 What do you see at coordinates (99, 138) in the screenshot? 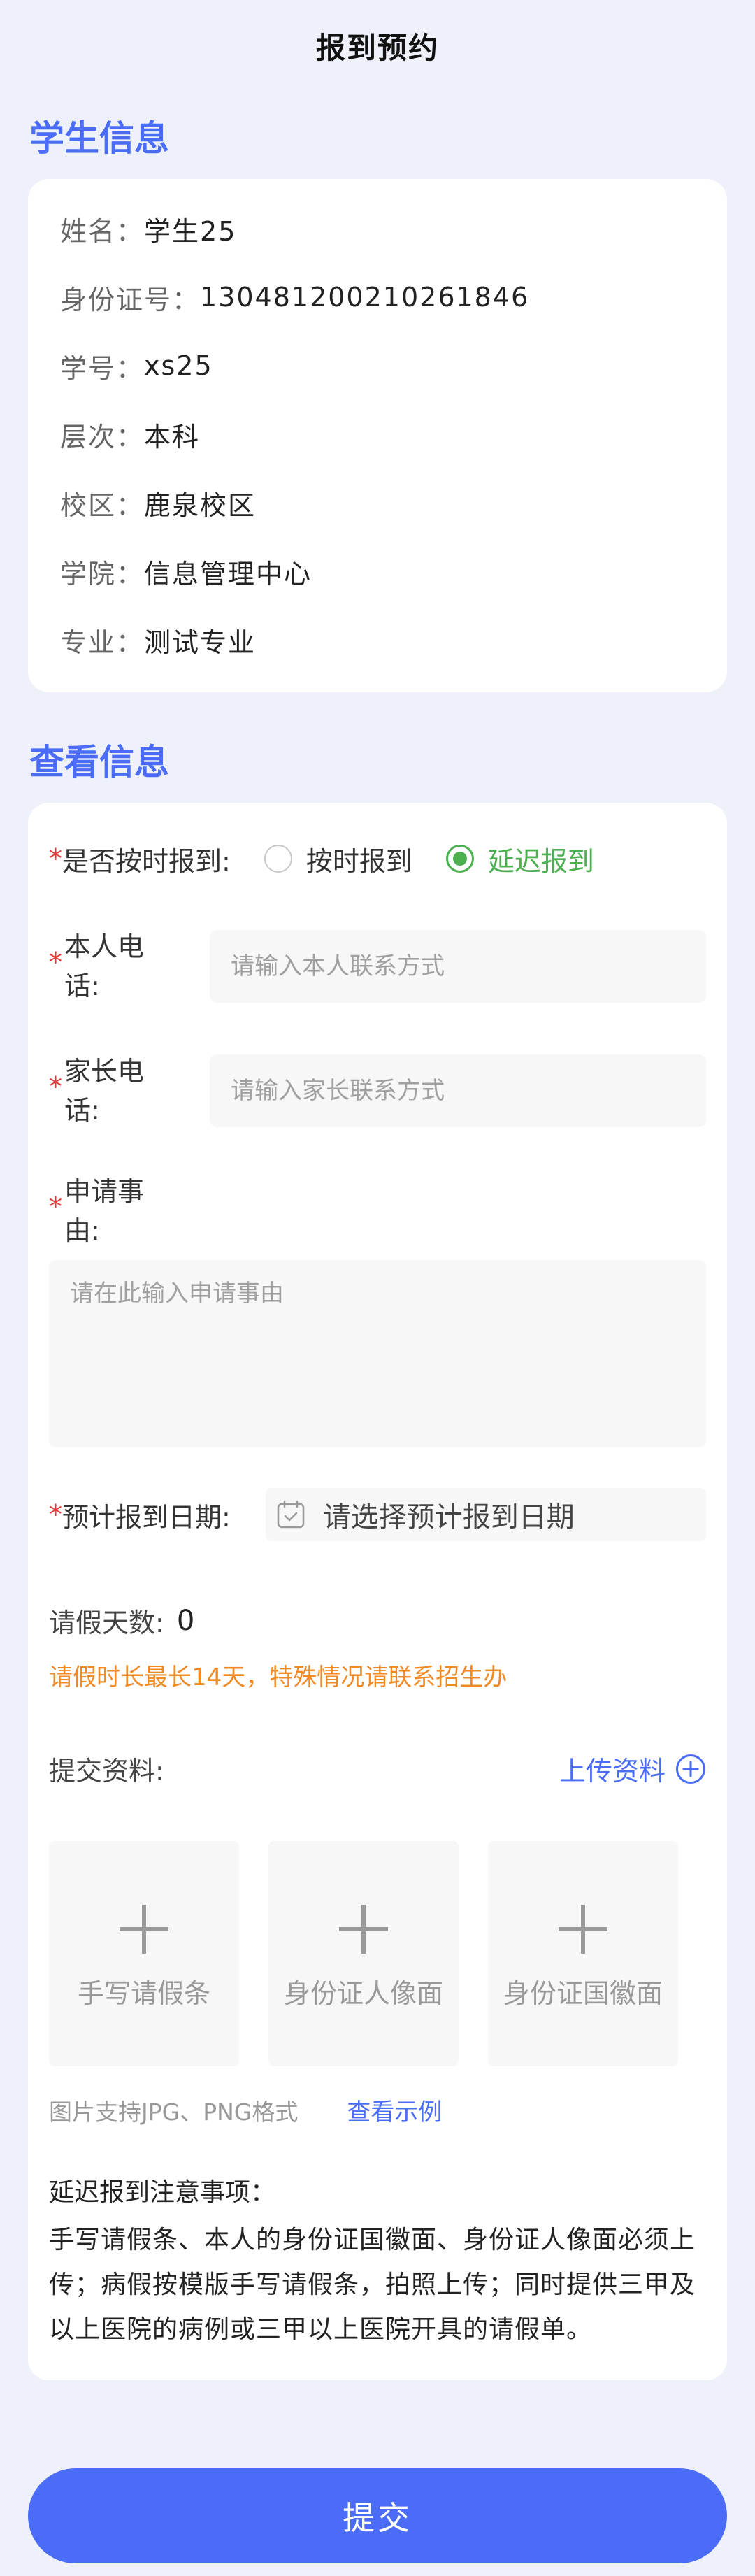
I see `student-info-title: 学生信息` at bounding box center [99, 138].